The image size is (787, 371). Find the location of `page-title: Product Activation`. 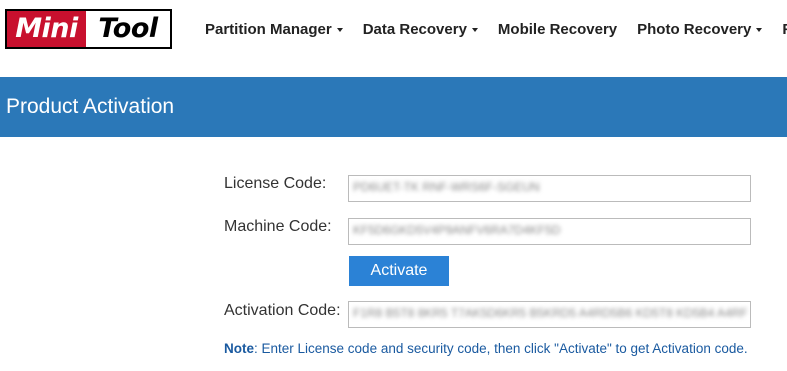

page-title: Product Activation is located at coordinates (90, 106).